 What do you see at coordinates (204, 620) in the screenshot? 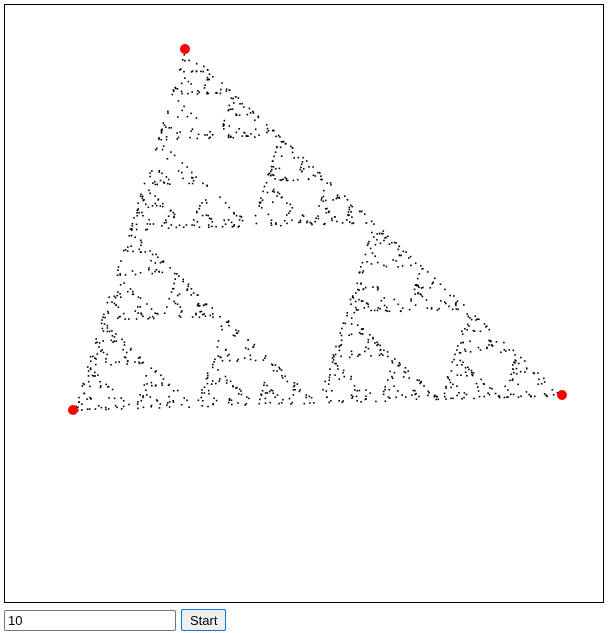
I see `start-button: Start` at bounding box center [204, 620].